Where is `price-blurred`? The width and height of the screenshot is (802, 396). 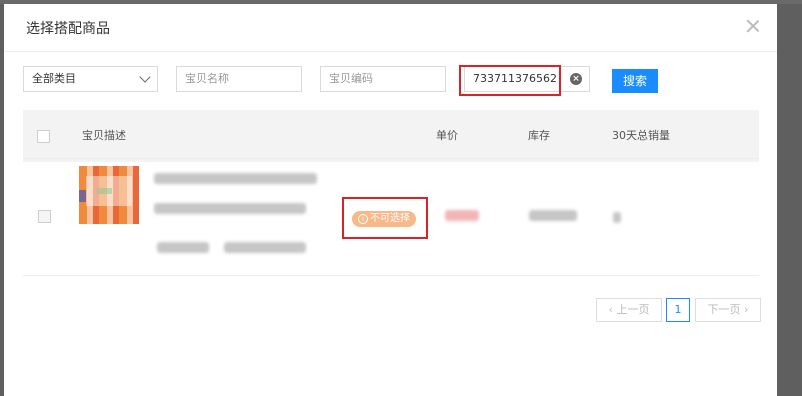 price-blurred is located at coordinates (462, 215).